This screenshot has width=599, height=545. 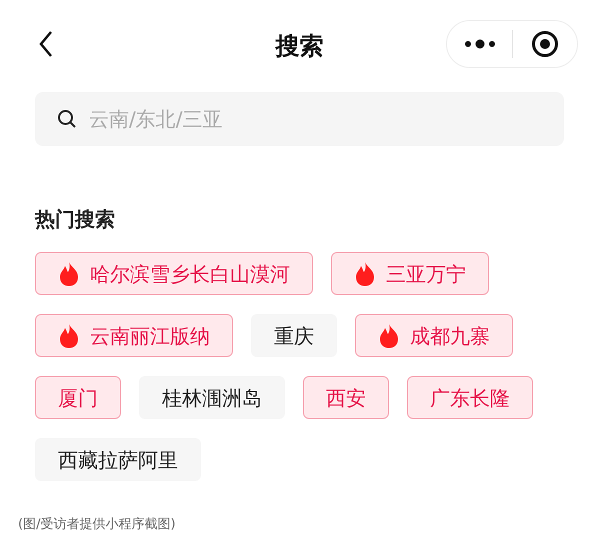 What do you see at coordinates (315, 119) in the screenshot?
I see `search-field: 云南/东北/三亚` at bounding box center [315, 119].